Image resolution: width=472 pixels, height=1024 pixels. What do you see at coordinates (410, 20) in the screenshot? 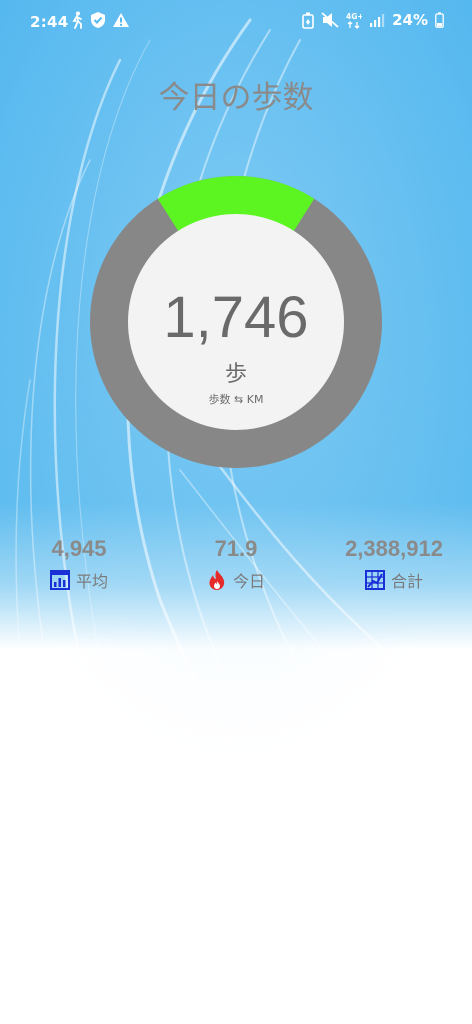
I see `battery-percent: 24%` at bounding box center [410, 20].